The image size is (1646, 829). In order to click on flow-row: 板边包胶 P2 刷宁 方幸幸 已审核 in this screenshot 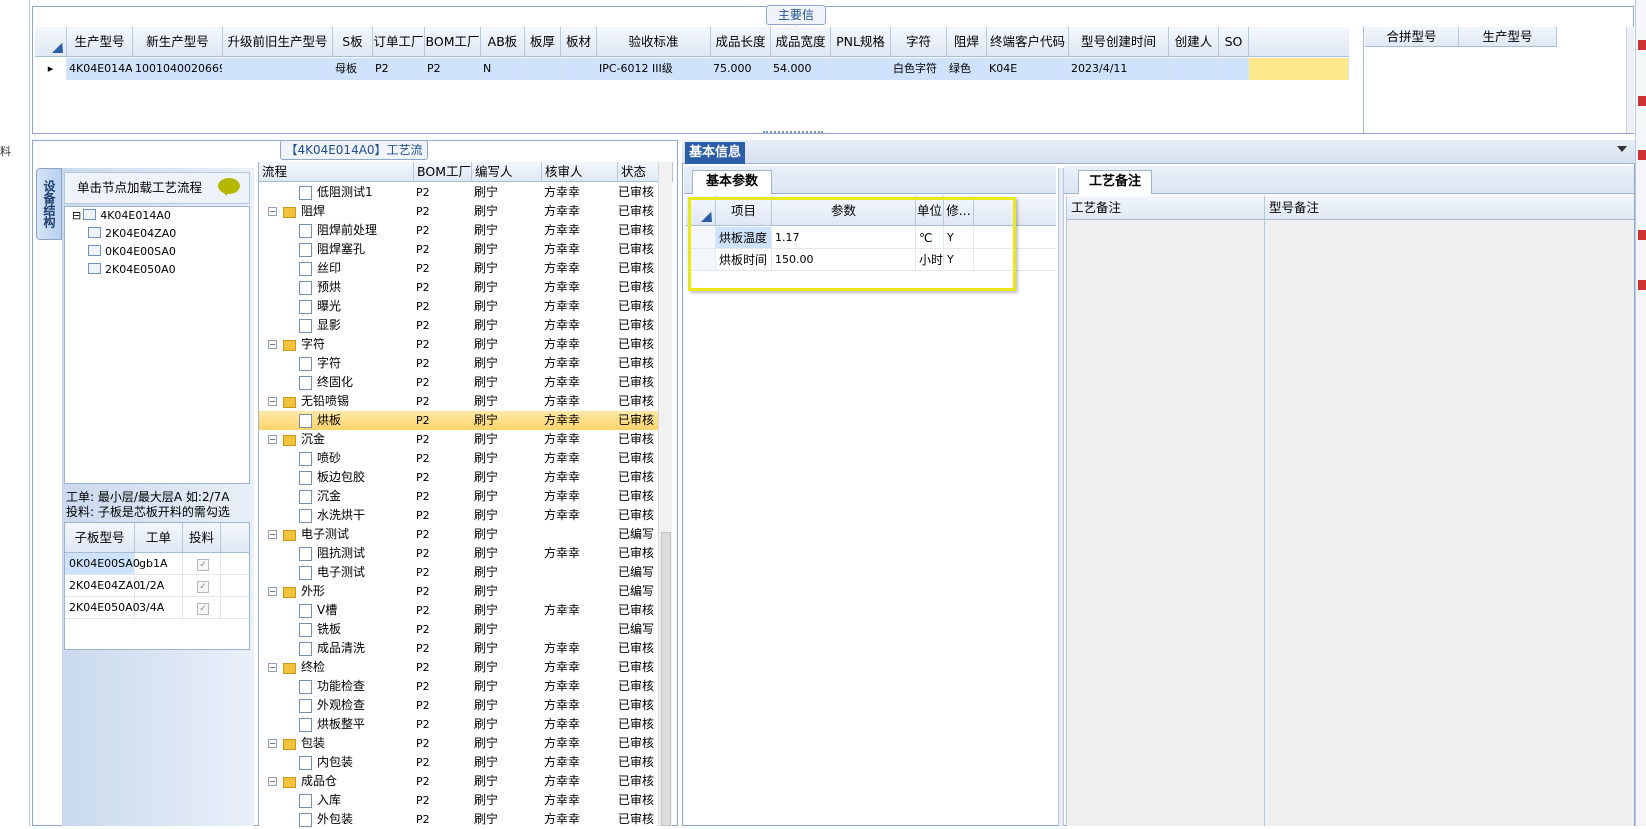, I will do `click(459, 477)`.